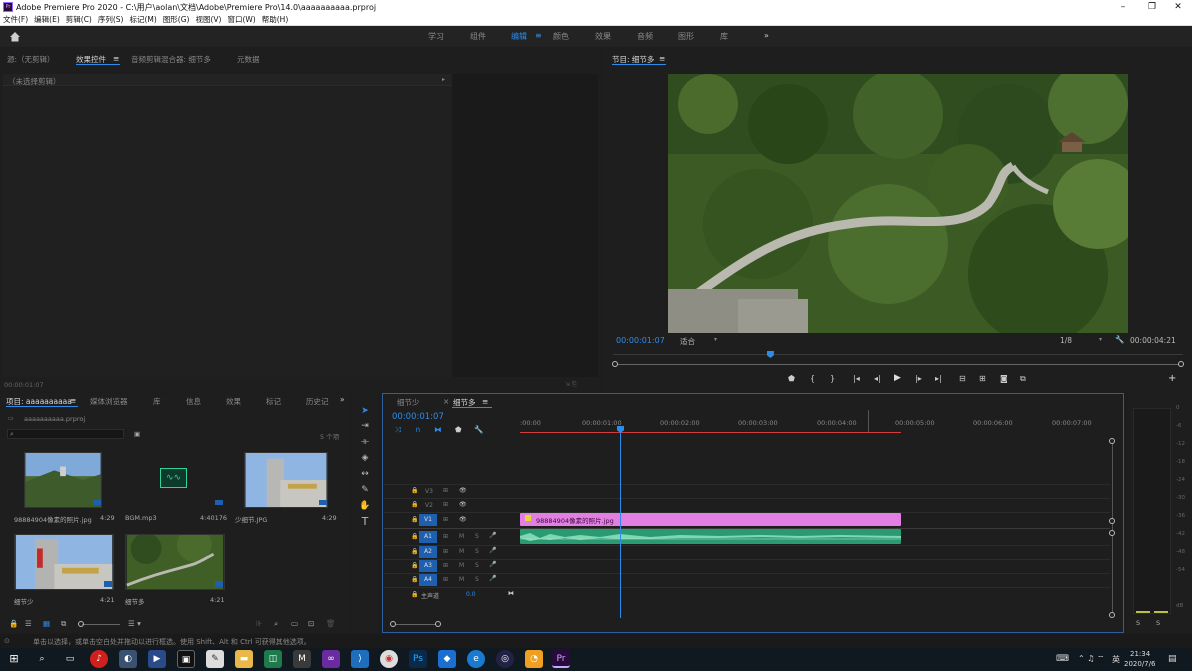 This screenshot has height=671, width=1192. I want to click on clock-time: 21:34, so click(1140, 654).